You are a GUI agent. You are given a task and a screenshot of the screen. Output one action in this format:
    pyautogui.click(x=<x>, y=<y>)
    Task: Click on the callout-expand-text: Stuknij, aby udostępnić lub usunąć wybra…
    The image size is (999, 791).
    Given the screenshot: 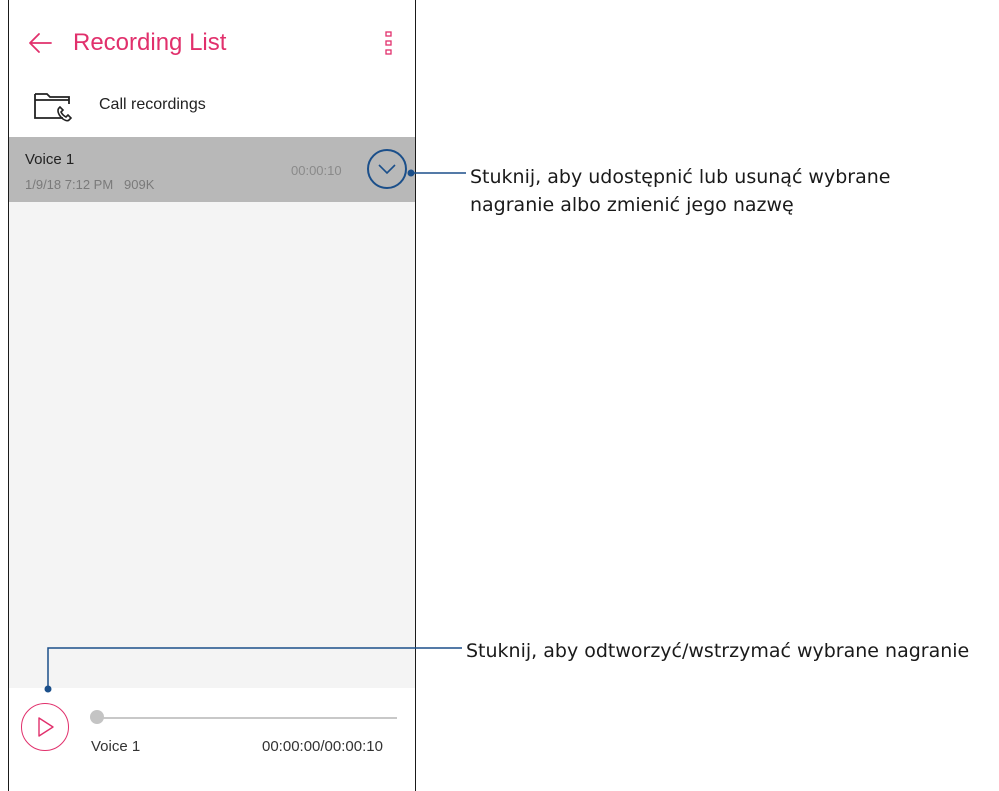 What is the action you would take?
    pyautogui.click(x=680, y=191)
    